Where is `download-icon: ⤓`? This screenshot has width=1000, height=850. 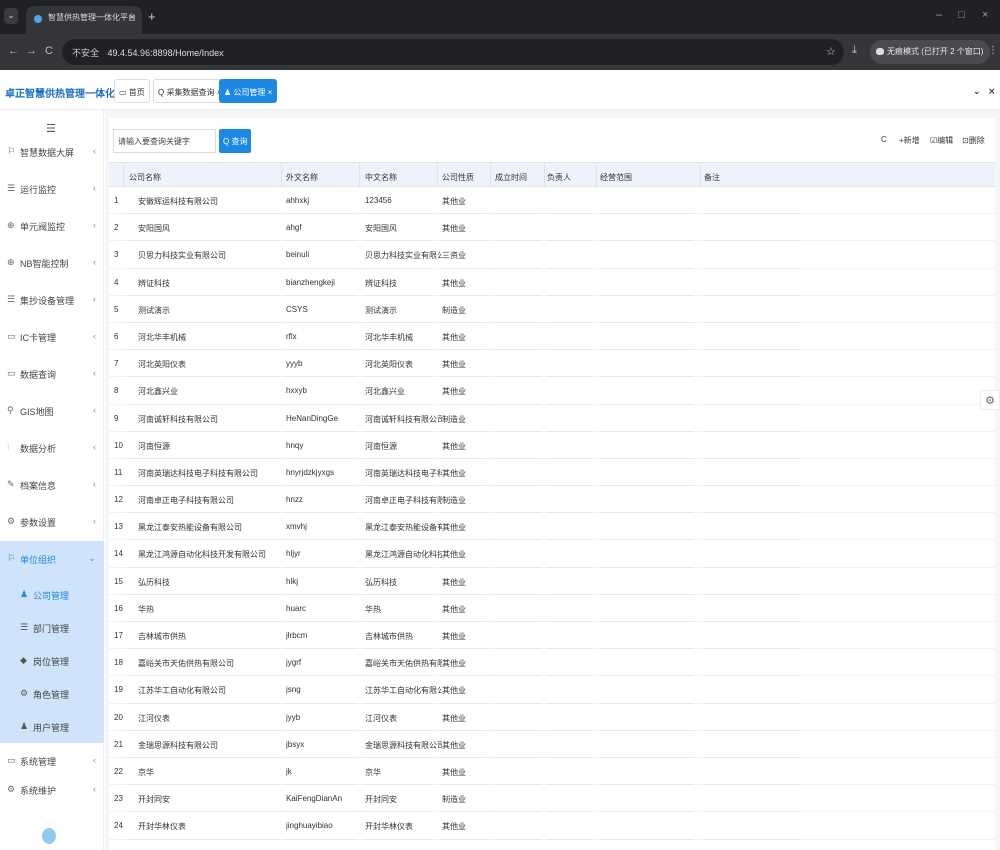 download-icon: ⤓ is located at coordinates (854, 50).